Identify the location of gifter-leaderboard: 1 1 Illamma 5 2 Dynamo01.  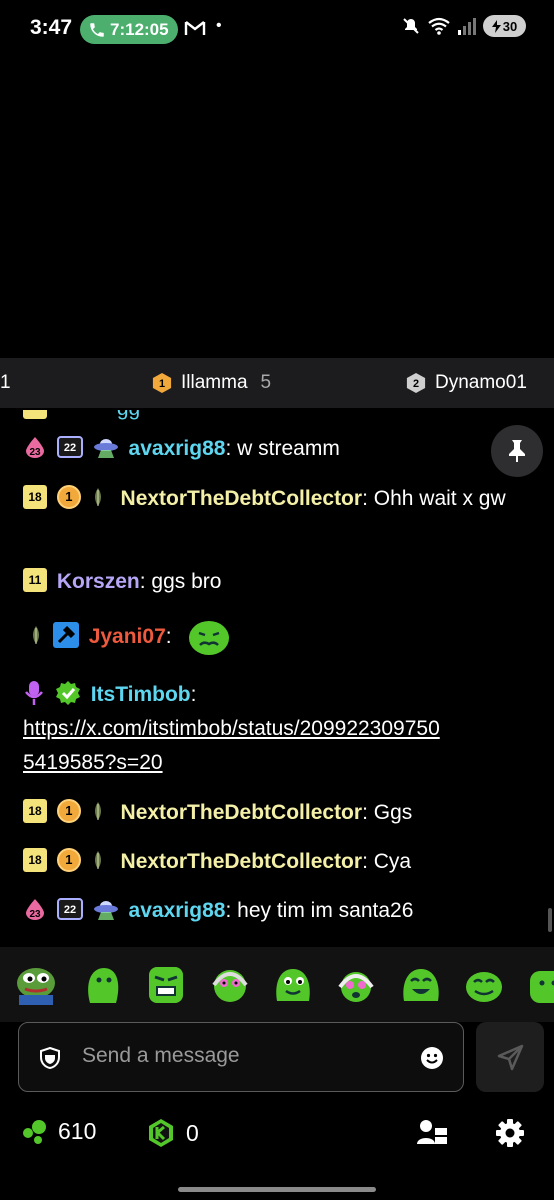
(277, 383).